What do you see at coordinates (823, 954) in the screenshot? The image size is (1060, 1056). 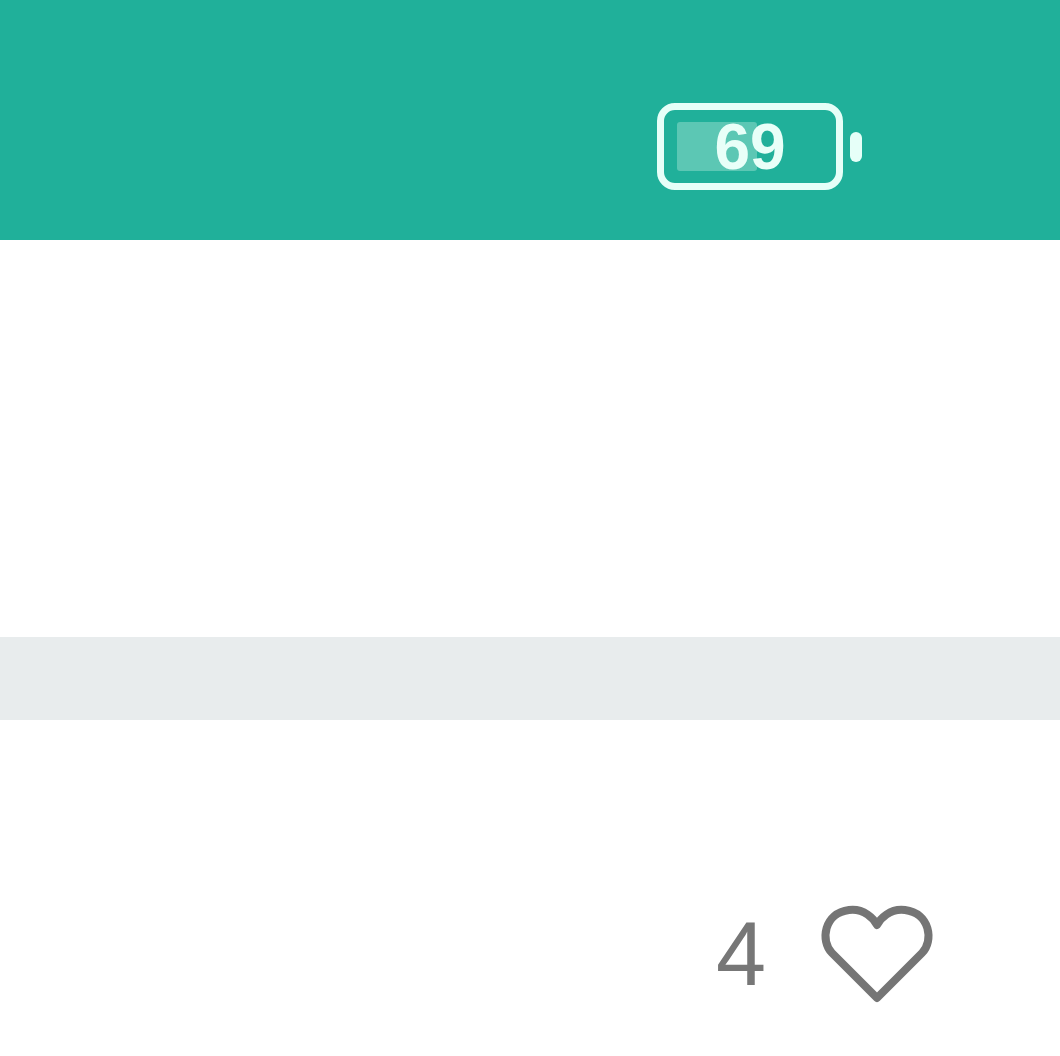 I see `like-button: 4` at bounding box center [823, 954].